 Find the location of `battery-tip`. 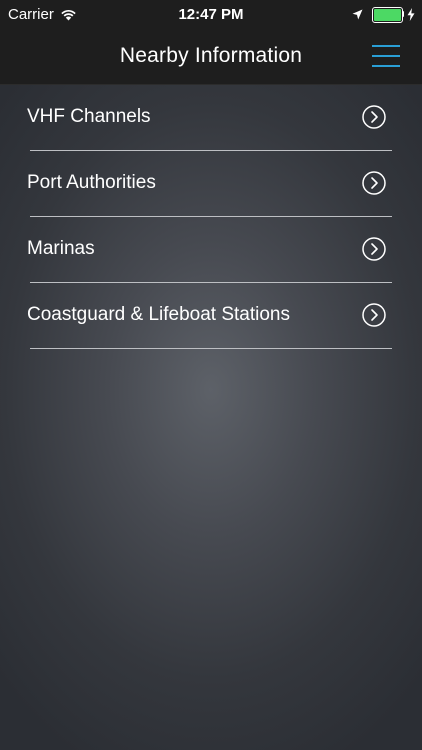

battery-tip is located at coordinates (403, 14).